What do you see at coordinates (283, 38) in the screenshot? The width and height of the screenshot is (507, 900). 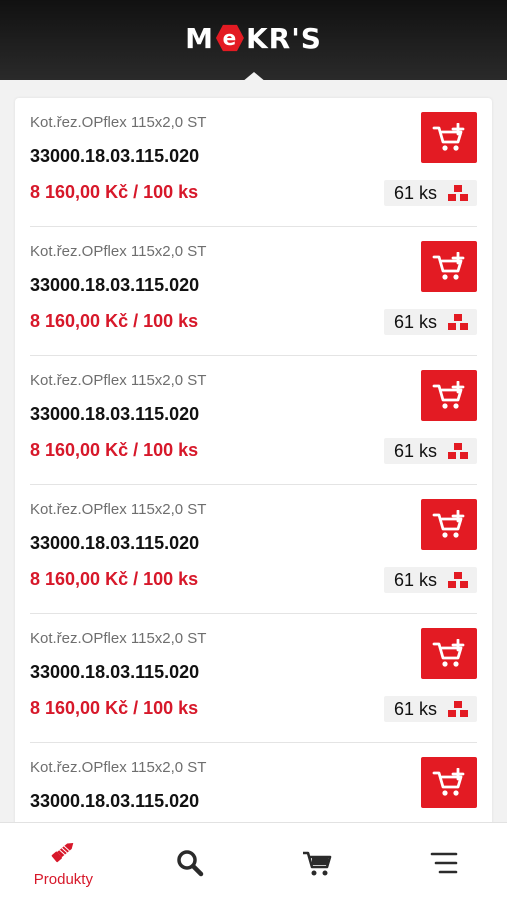 I see `logo-text-right: KR'S` at bounding box center [283, 38].